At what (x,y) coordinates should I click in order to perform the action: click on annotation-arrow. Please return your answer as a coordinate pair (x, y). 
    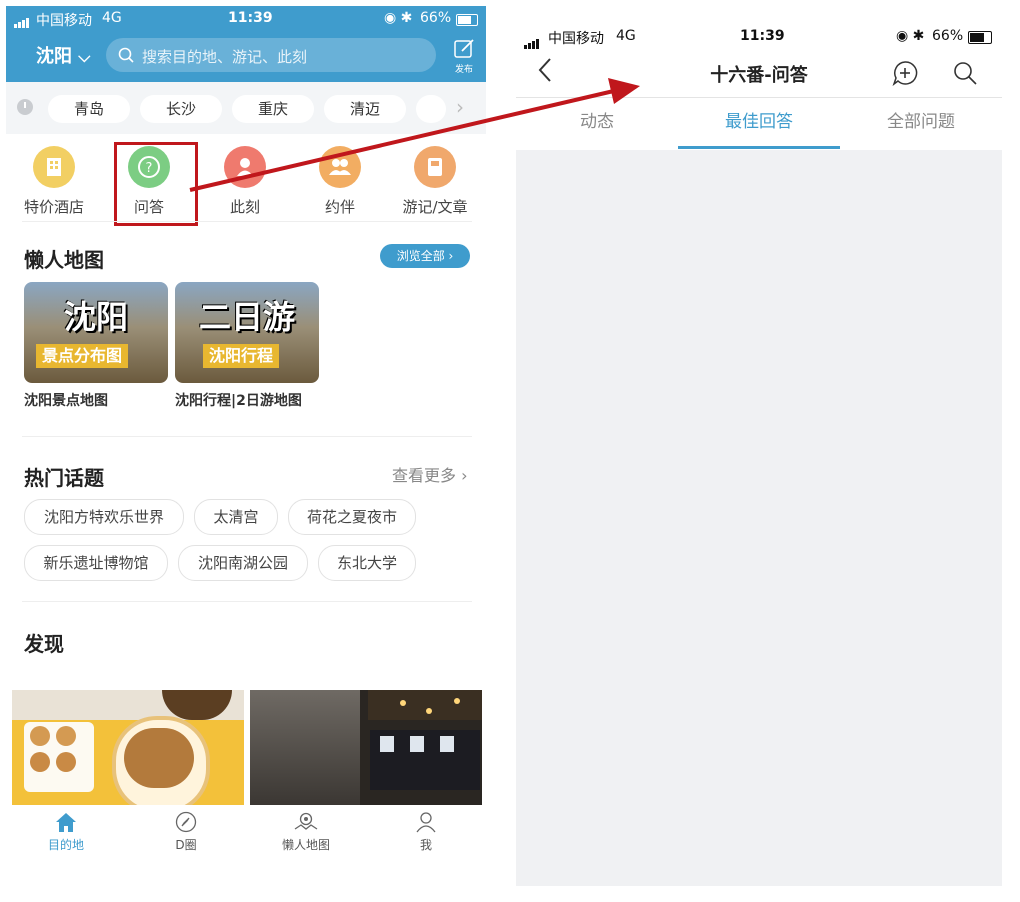
    Looking at the image, I should click on (414, 135).